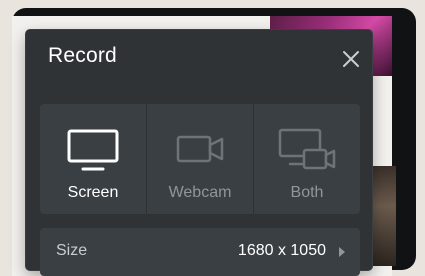 This screenshot has height=276, width=425. Describe the element at coordinates (200, 252) in the screenshot. I see `size-setting: Size 1680 x 1050` at that location.